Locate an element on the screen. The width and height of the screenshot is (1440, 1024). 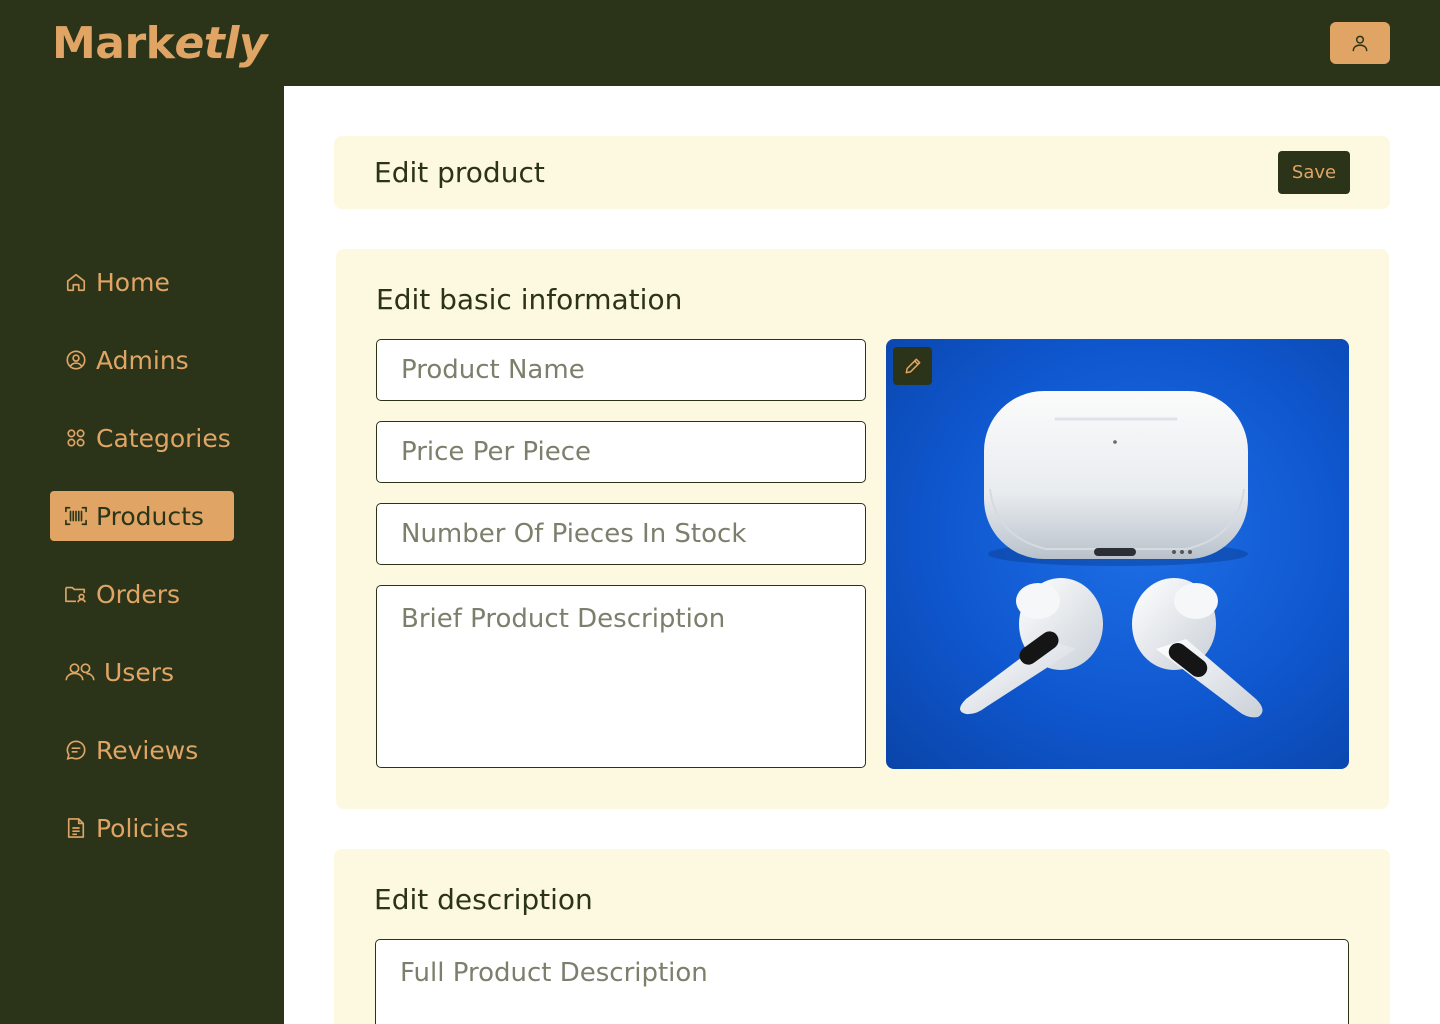
sidebar-item-policies: Policies is located at coordinates (142, 828).